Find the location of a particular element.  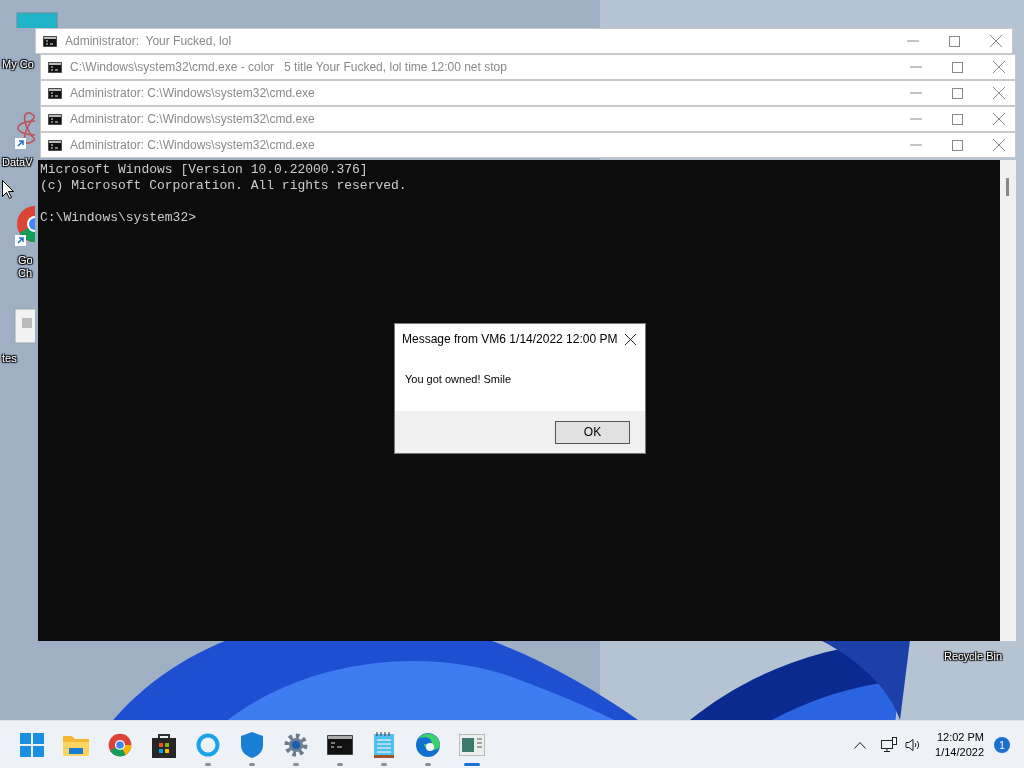

desktop-icon-label: DataV is located at coordinates (18, 162).